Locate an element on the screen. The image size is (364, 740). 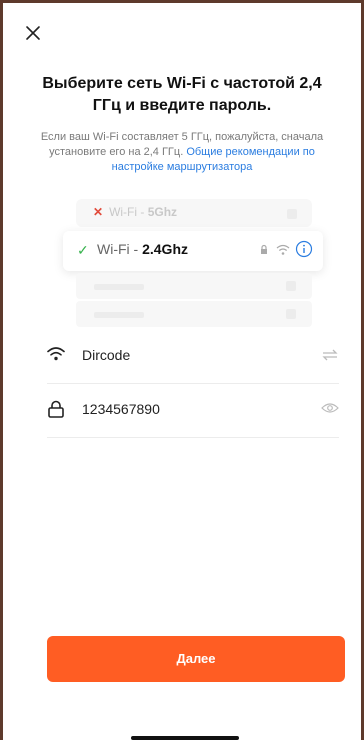
switch-network-icon is located at coordinates (330, 355).